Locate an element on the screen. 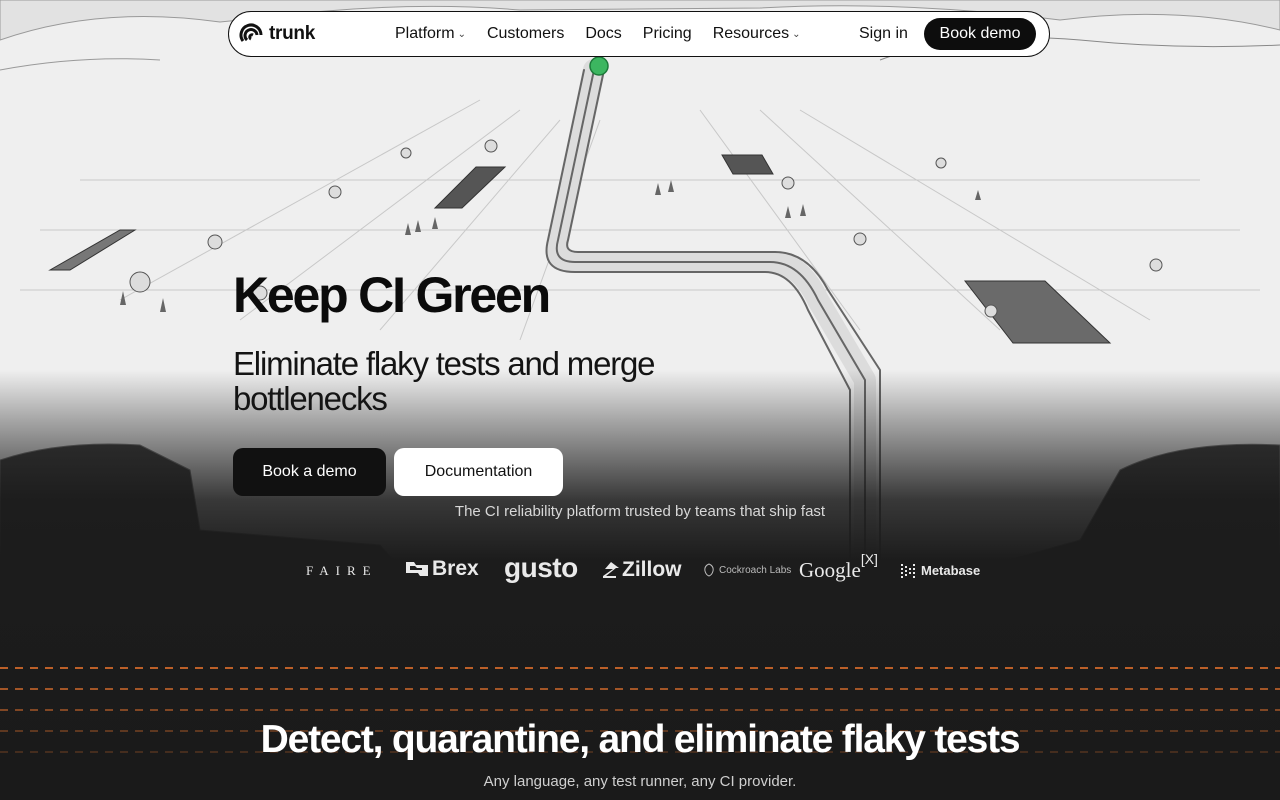 Image resolution: width=1280 pixels, height=800 pixels. cockroach-mark-icon is located at coordinates (709, 570).